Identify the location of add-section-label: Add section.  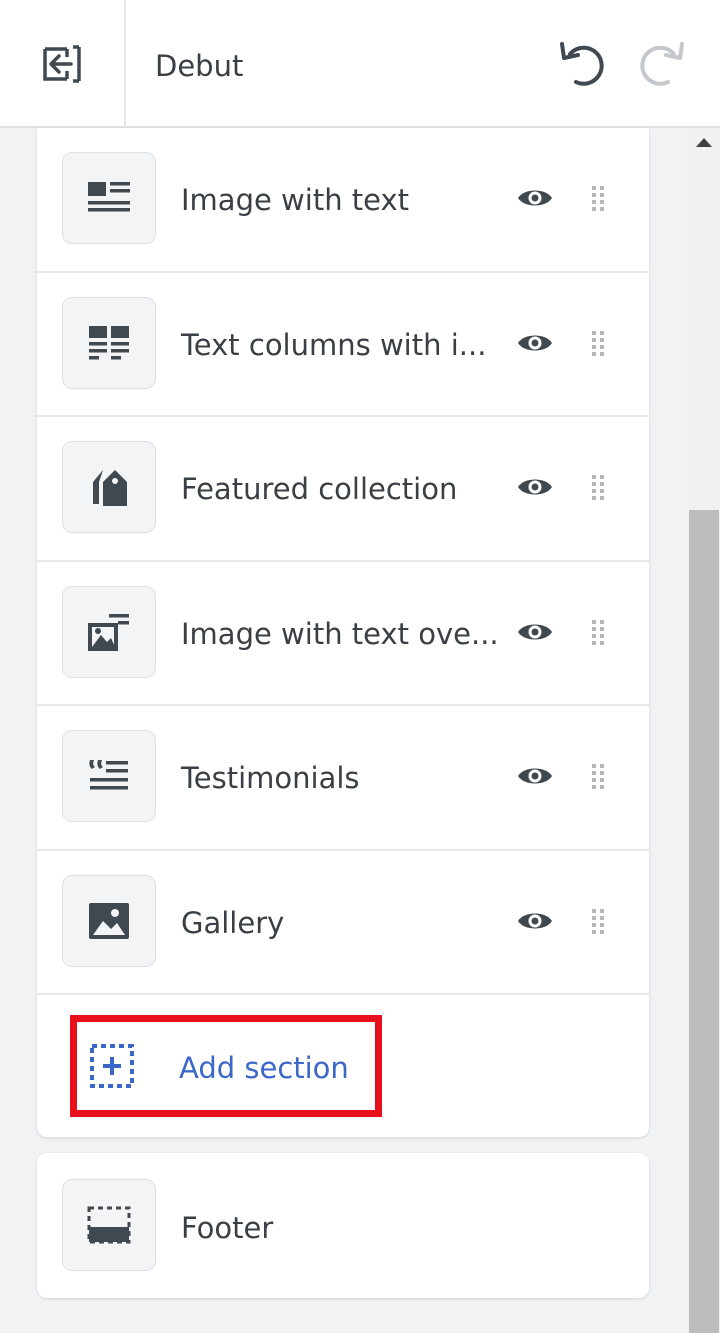
(264, 1068).